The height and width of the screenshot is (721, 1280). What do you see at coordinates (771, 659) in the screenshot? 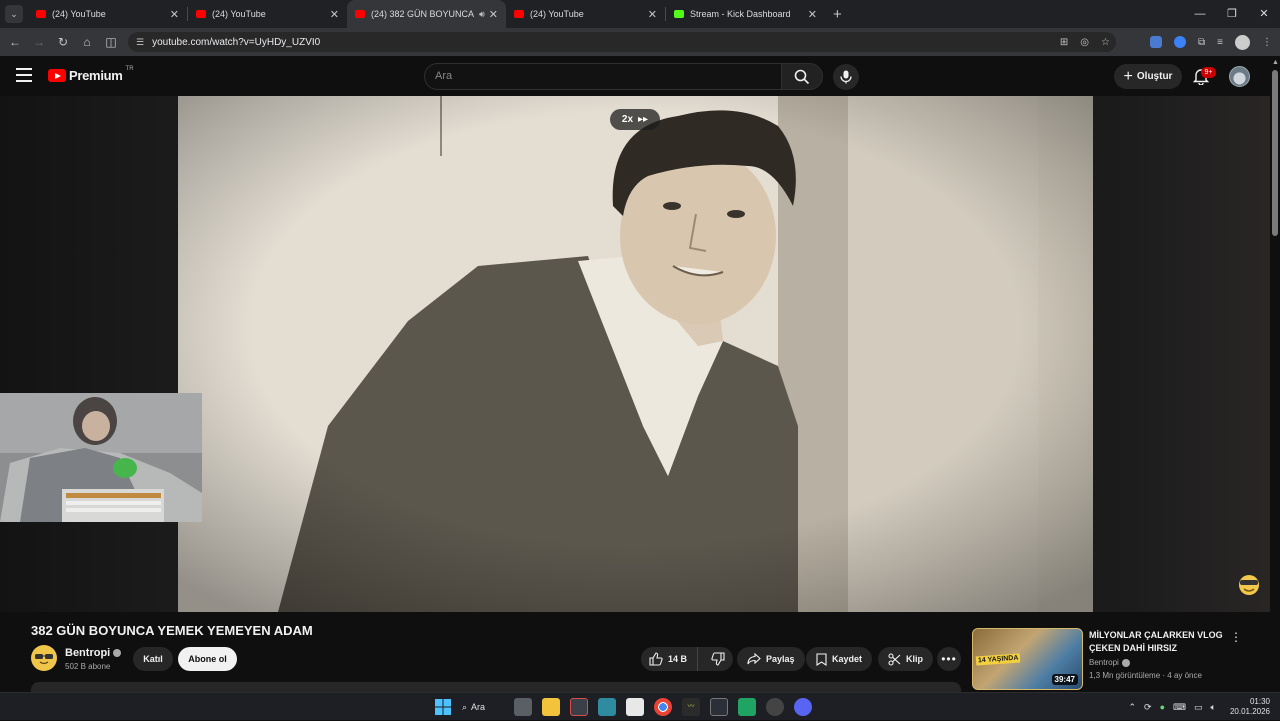
I see `share-button: Paylaş` at bounding box center [771, 659].